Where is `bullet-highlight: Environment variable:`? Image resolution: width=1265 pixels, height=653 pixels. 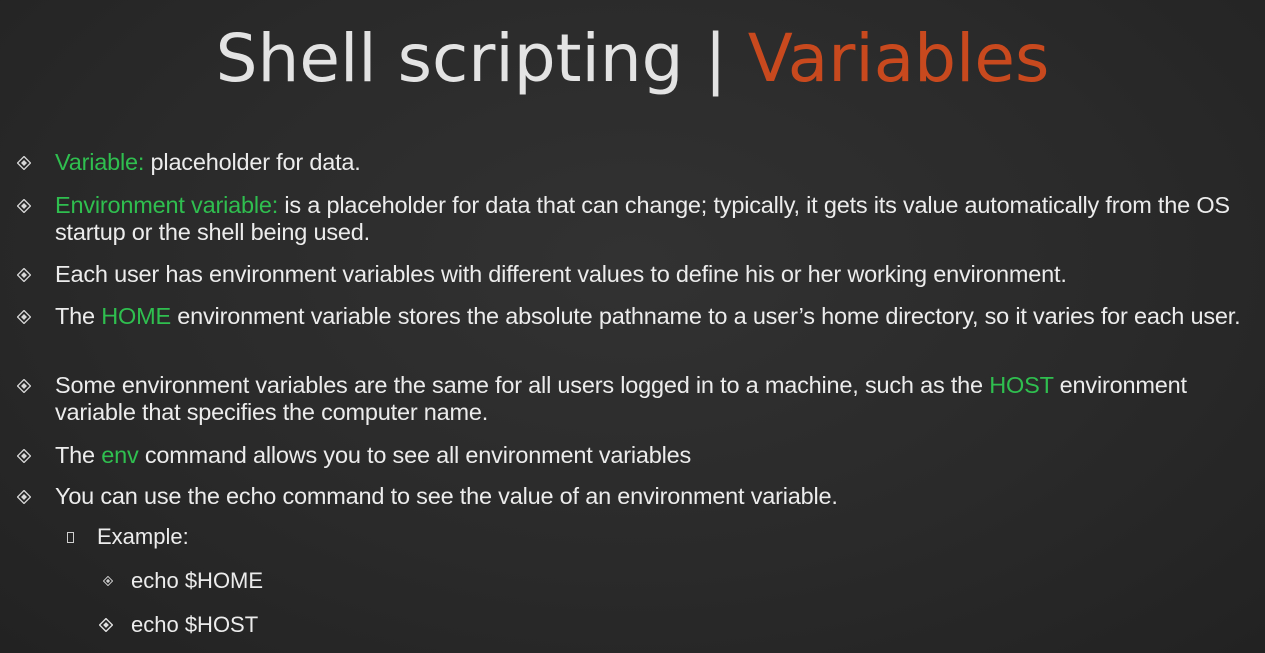
bullet-highlight: Environment variable: is located at coordinates (167, 205).